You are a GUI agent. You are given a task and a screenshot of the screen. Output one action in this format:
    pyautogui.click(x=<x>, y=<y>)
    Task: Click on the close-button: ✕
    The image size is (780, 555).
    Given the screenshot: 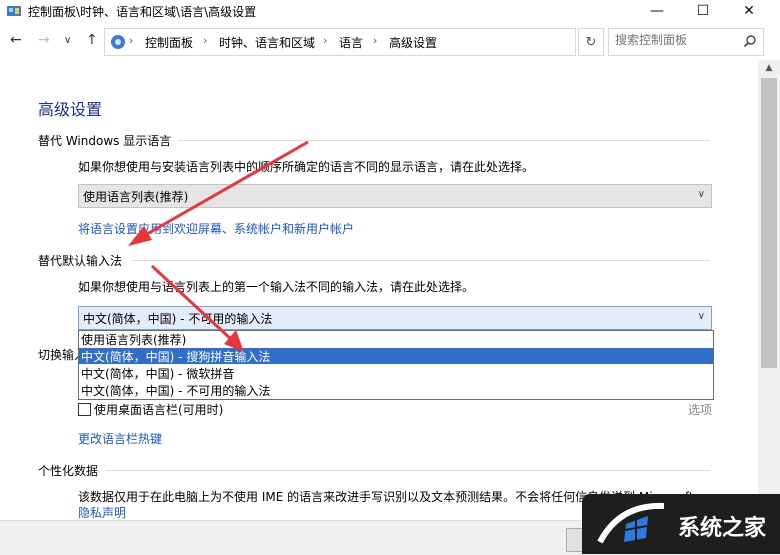 What is the action you would take?
    pyautogui.click(x=749, y=11)
    